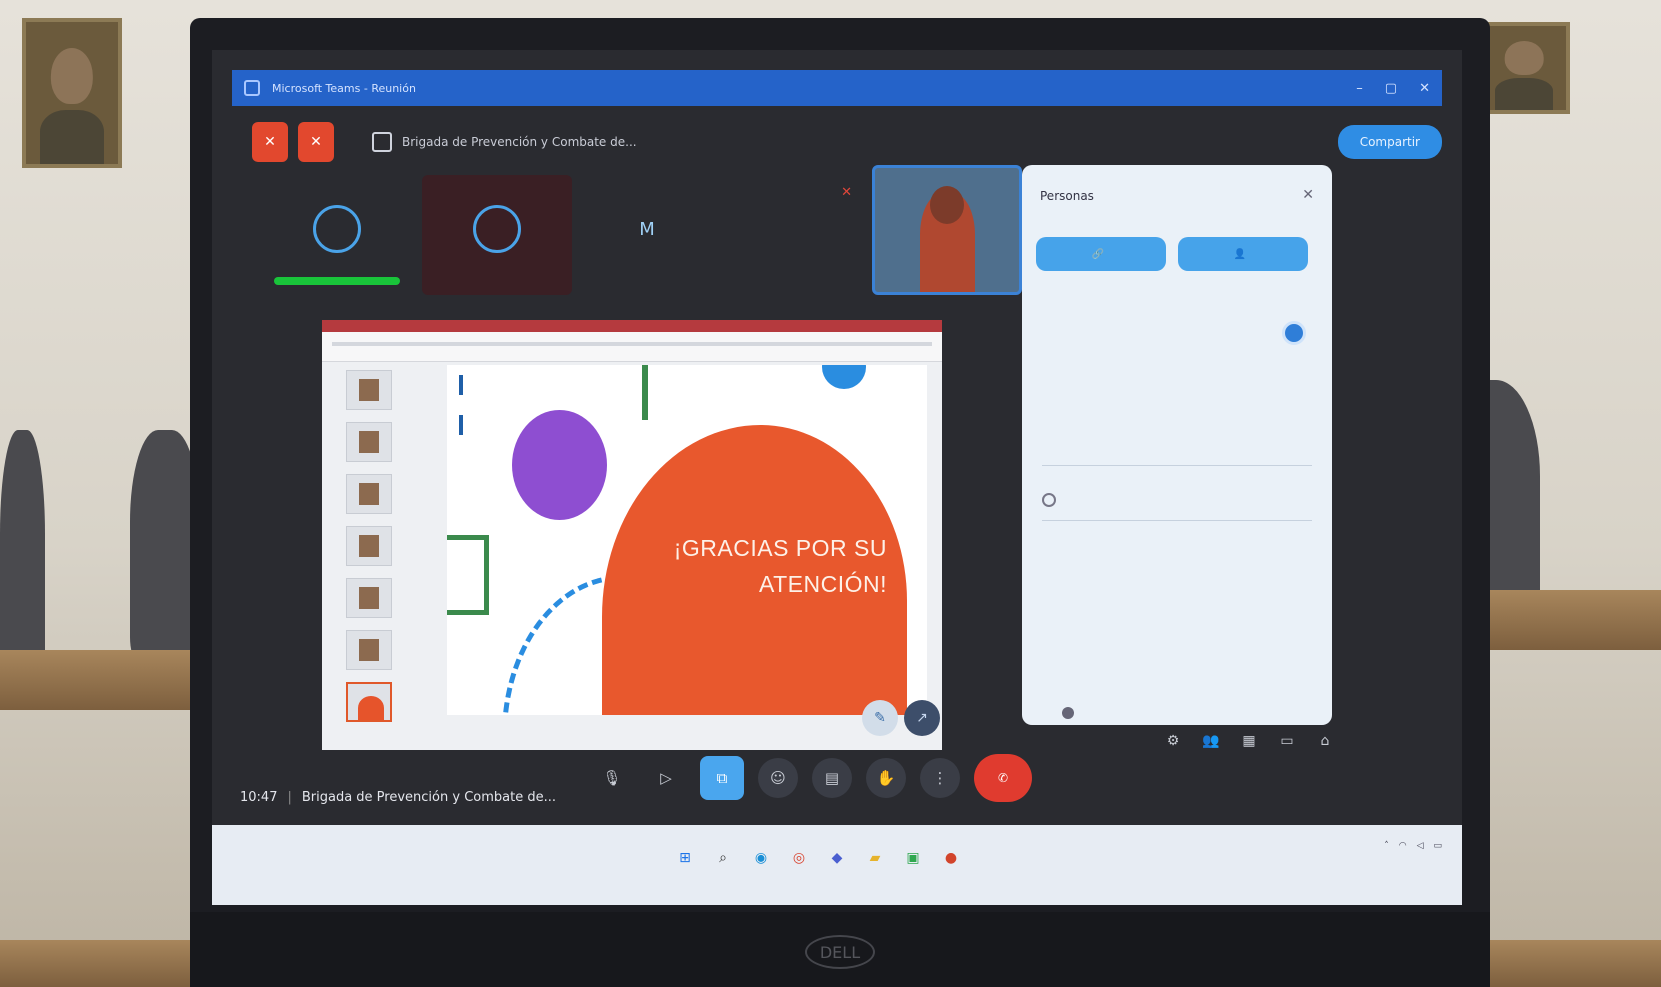 The width and height of the screenshot is (1661, 987). What do you see at coordinates (1068, 713) in the screenshot?
I see `scroll-indicator` at bounding box center [1068, 713].